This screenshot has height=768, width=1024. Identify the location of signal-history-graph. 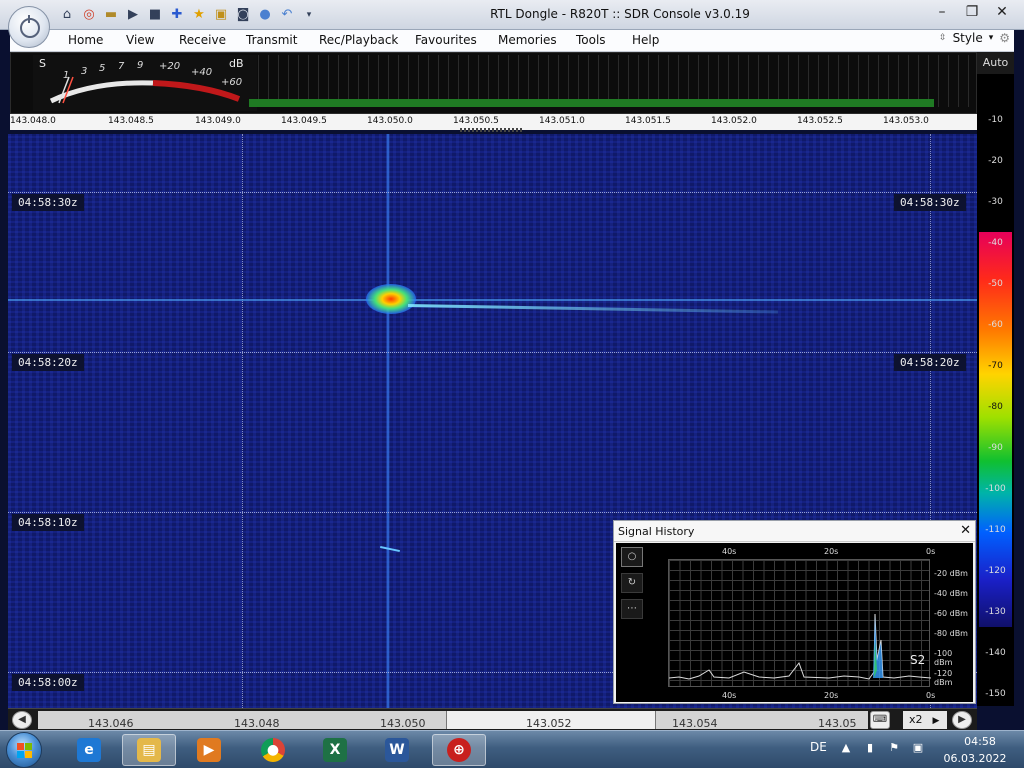
(800, 623).